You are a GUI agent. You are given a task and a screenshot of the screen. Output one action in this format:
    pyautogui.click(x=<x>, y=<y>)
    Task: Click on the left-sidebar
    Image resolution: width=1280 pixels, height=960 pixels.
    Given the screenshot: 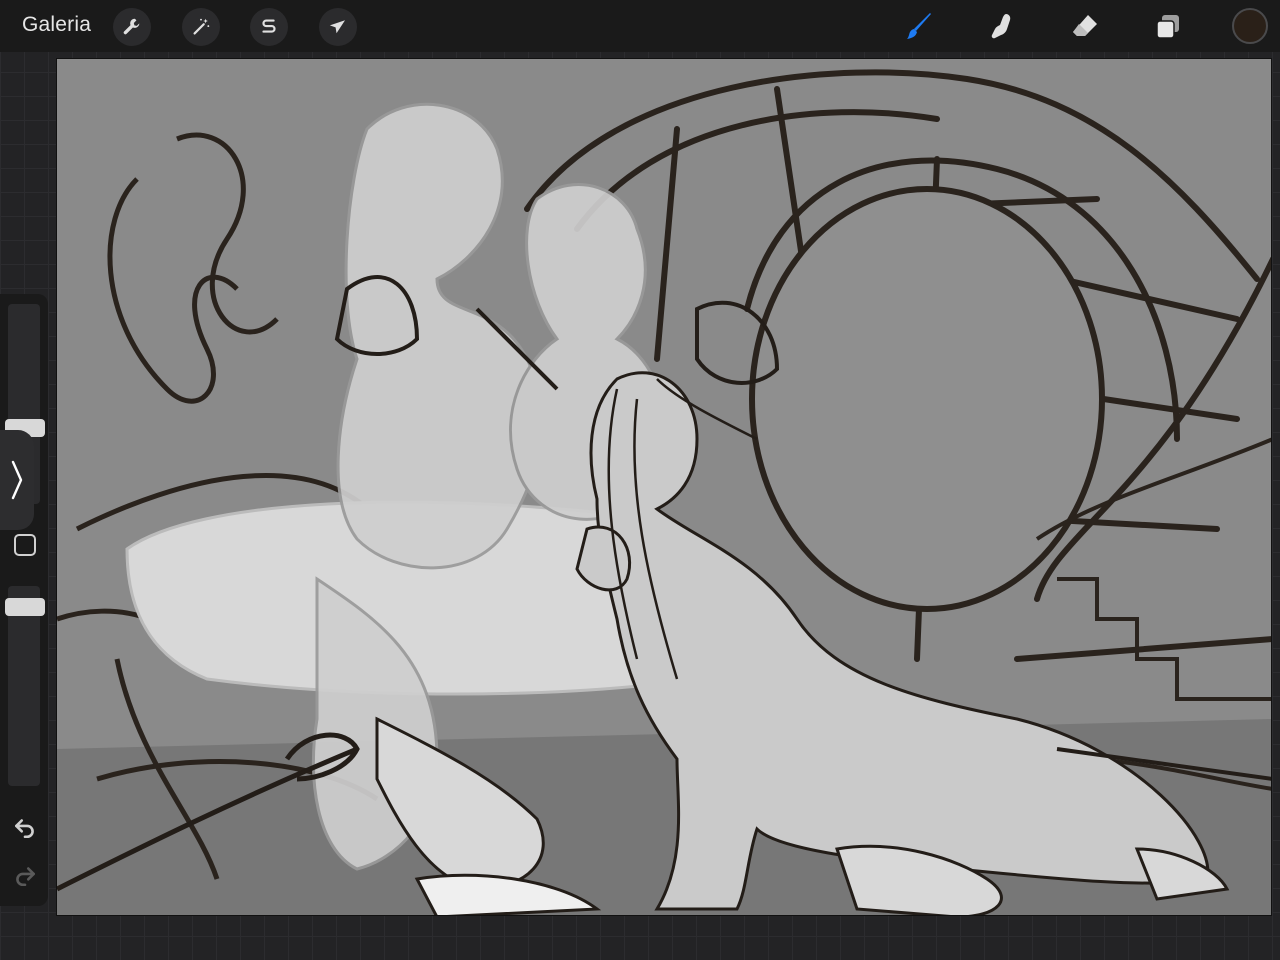 What is the action you would take?
    pyautogui.click(x=24, y=600)
    